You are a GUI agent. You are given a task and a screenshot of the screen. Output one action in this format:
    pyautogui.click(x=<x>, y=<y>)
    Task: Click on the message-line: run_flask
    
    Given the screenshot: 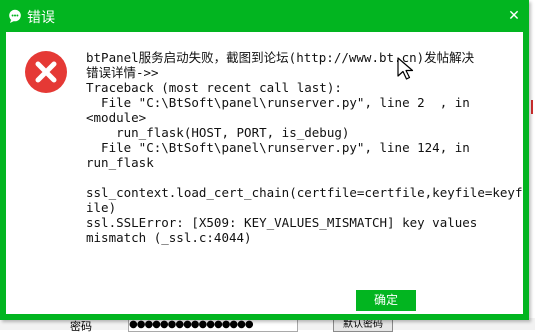 What is the action you would take?
    pyautogui.click(x=120, y=162)
    